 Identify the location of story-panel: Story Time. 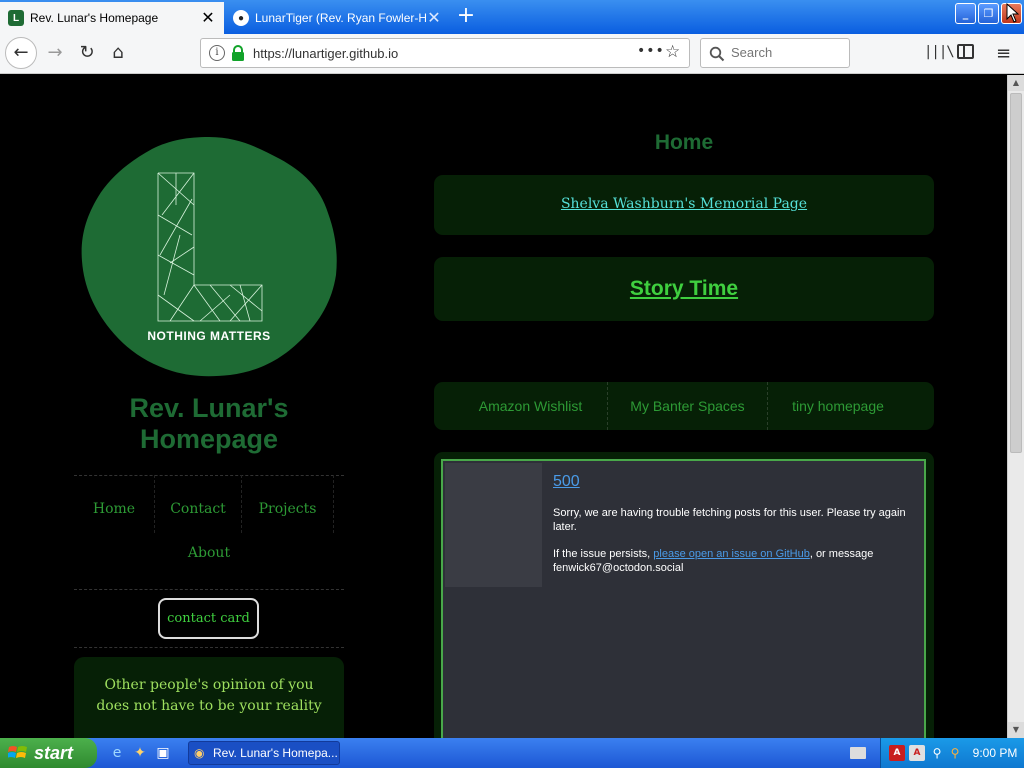
(684, 289).